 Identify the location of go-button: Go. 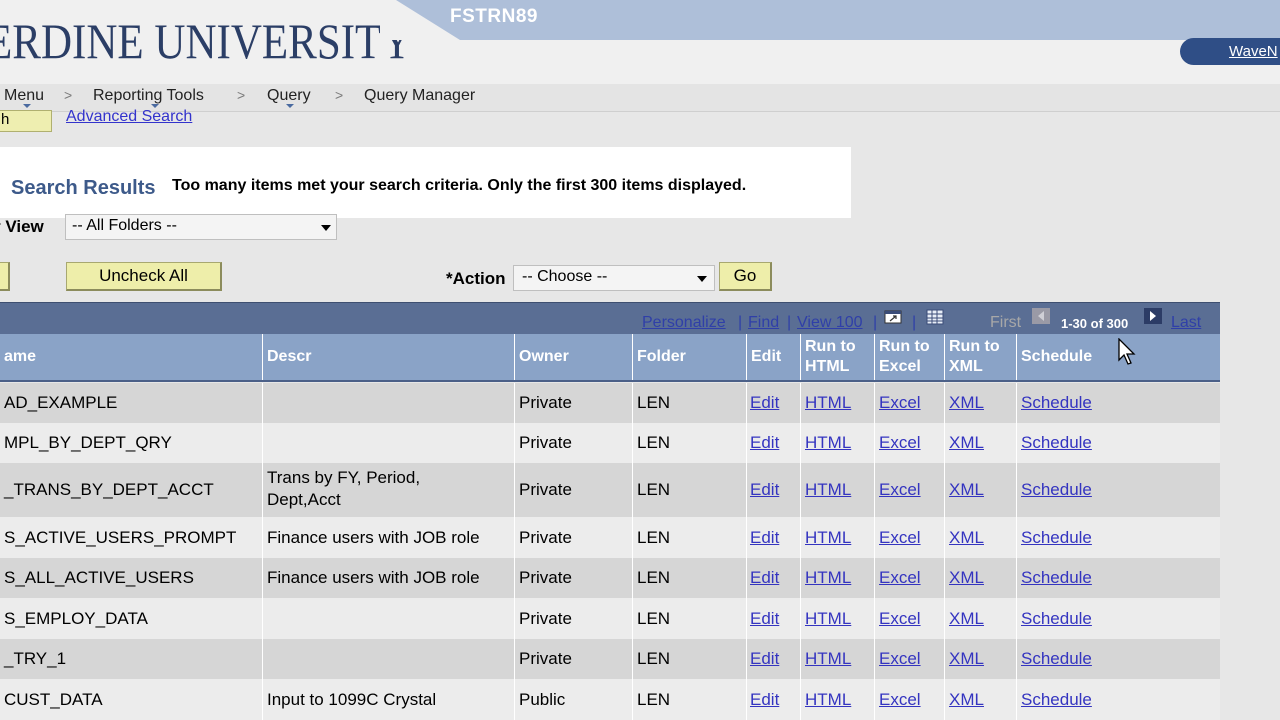
(745, 276).